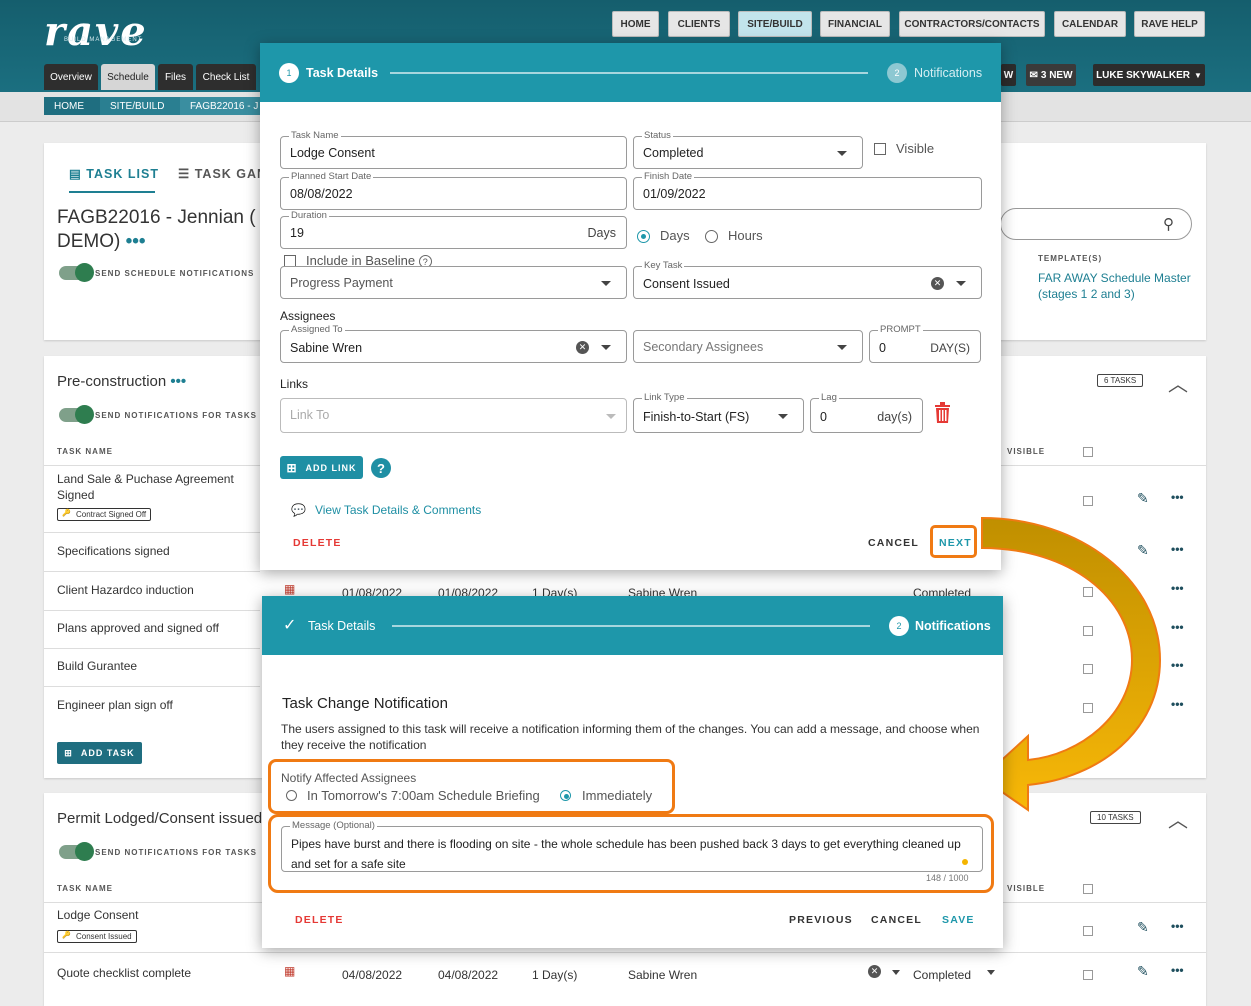  What do you see at coordinates (128, 77) in the screenshot?
I see `subtab-schedule: Schedule` at bounding box center [128, 77].